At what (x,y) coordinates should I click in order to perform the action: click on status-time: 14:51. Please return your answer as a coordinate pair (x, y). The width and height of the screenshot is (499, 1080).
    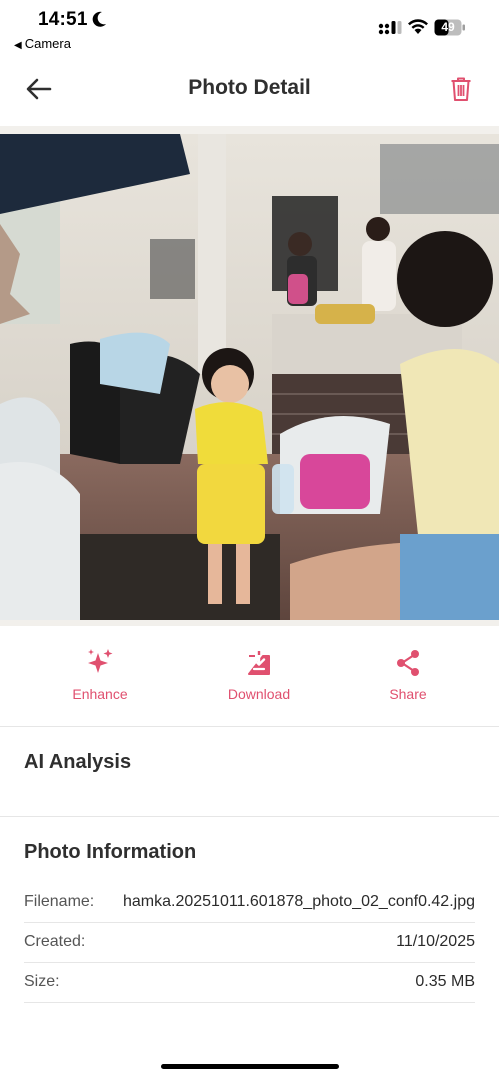
    Looking at the image, I should click on (63, 19).